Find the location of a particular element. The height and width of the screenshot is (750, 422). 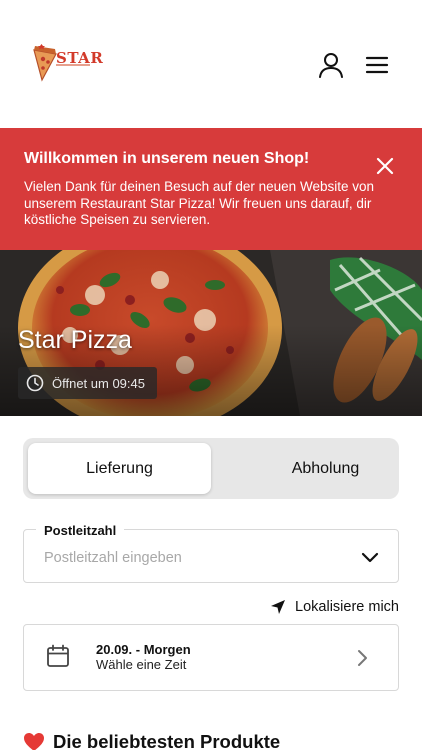

locate-me-label: Lokalisiere mich is located at coordinates (347, 607).